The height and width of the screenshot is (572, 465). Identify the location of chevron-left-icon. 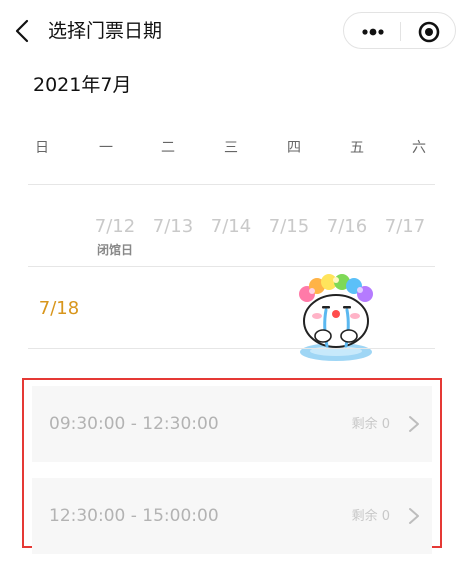
(22, 31).